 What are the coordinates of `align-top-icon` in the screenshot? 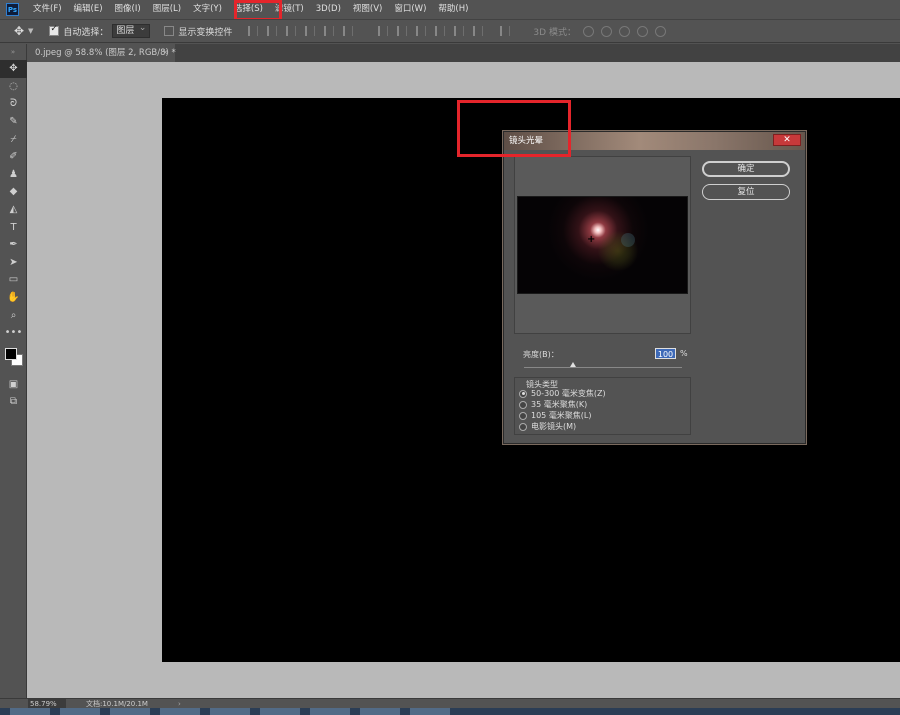 It's located at (253, 31).